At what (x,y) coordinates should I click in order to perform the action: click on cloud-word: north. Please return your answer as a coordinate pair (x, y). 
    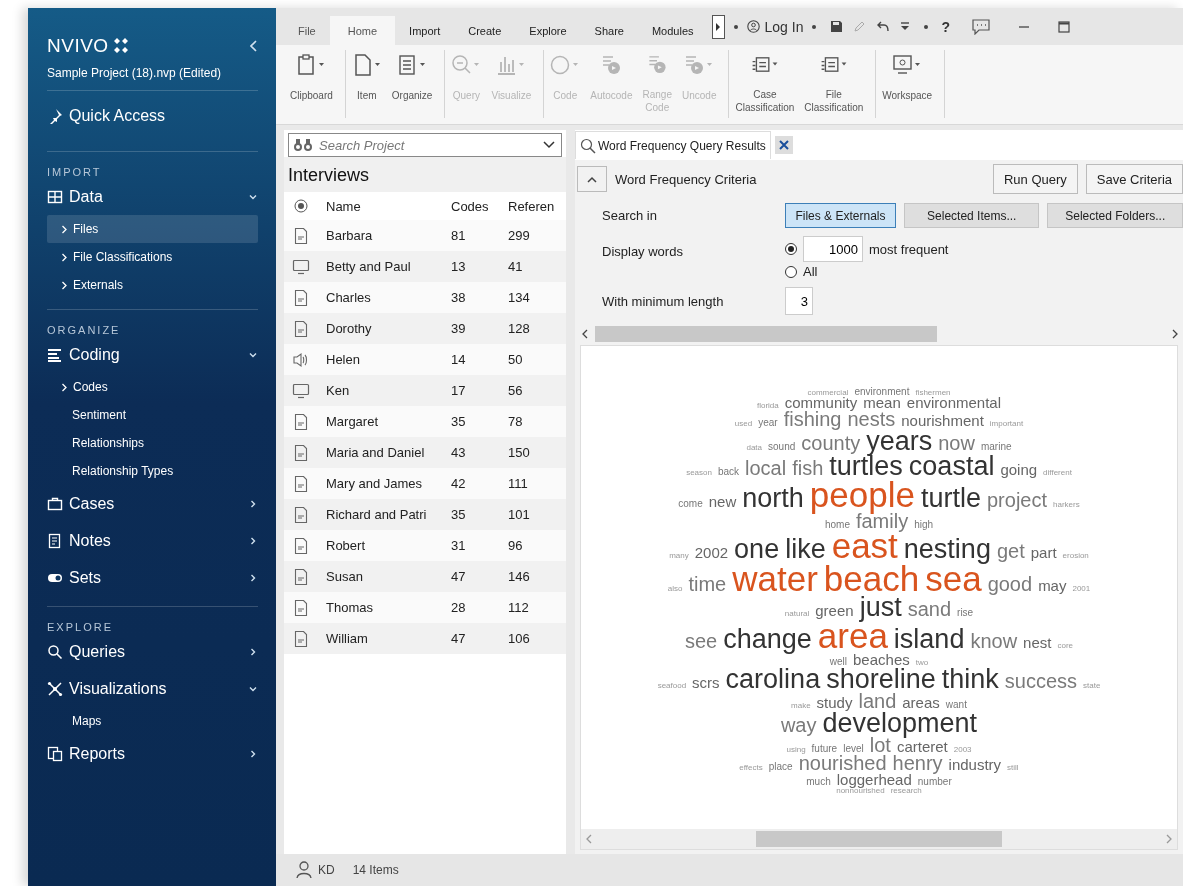
    Looking at the image, I should click on (773, 499).